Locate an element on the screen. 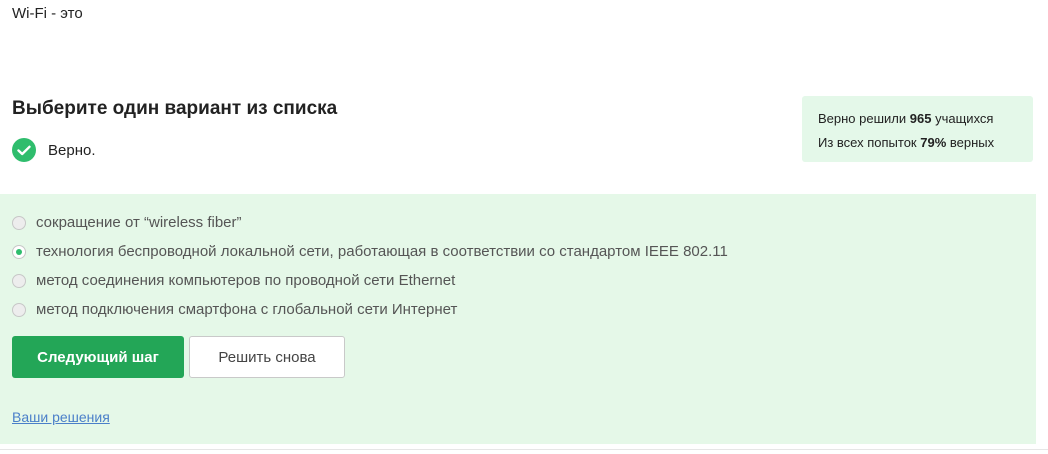 The image size is (1048, 454). stats-solved-count: 965 is located at coordinates (920, 118).